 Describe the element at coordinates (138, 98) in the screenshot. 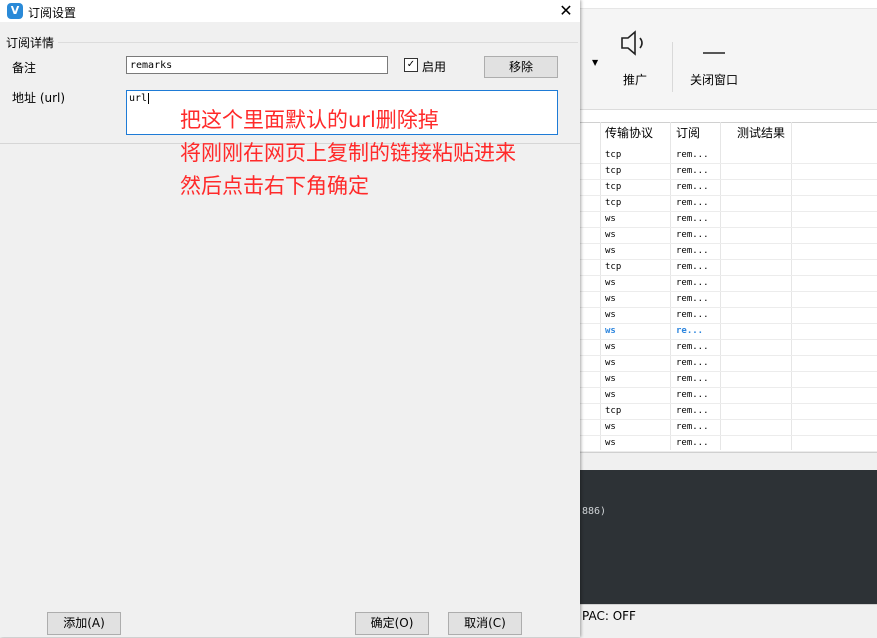

I see `url-value: url` at that location.